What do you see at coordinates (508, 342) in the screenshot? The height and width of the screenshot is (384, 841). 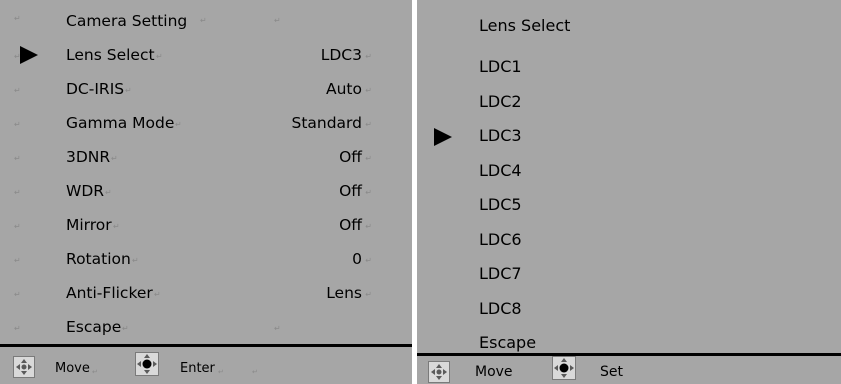 I see `lens-option-label: Escape` at bounding box center [508, 342].